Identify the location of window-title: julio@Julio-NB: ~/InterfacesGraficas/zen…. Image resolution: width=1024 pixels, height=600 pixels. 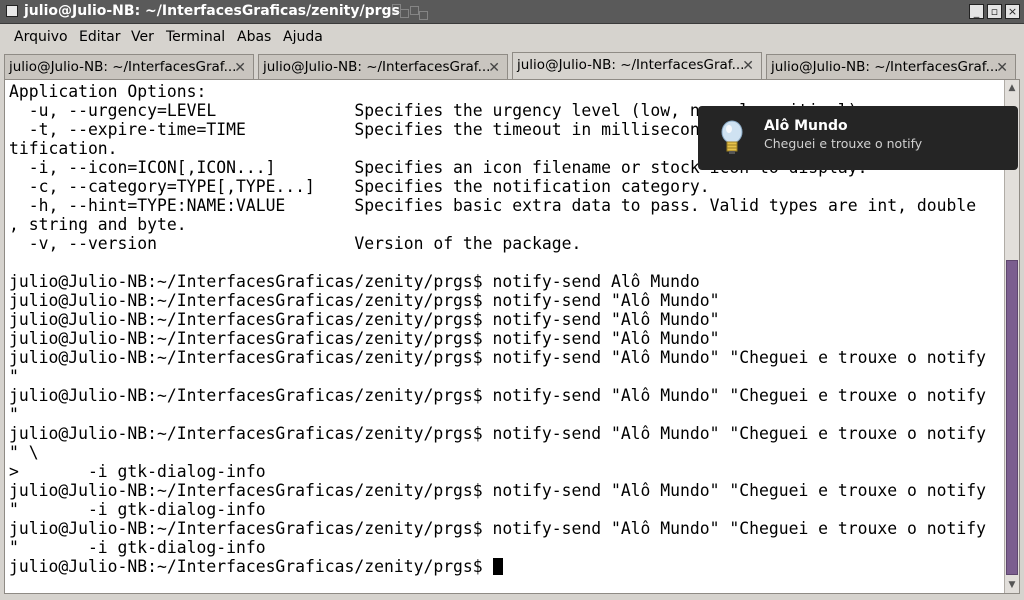
(212, 11).